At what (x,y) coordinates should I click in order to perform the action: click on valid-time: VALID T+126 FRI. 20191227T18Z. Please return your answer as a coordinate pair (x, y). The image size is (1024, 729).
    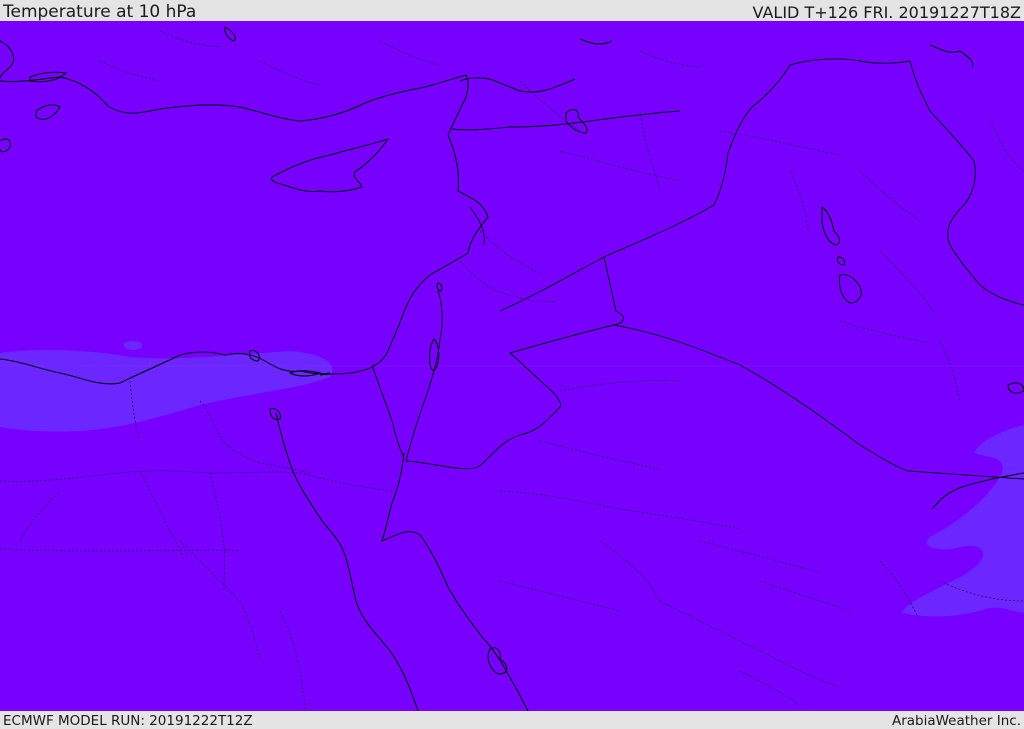
    Looking at the image, I should click on (886, 12).